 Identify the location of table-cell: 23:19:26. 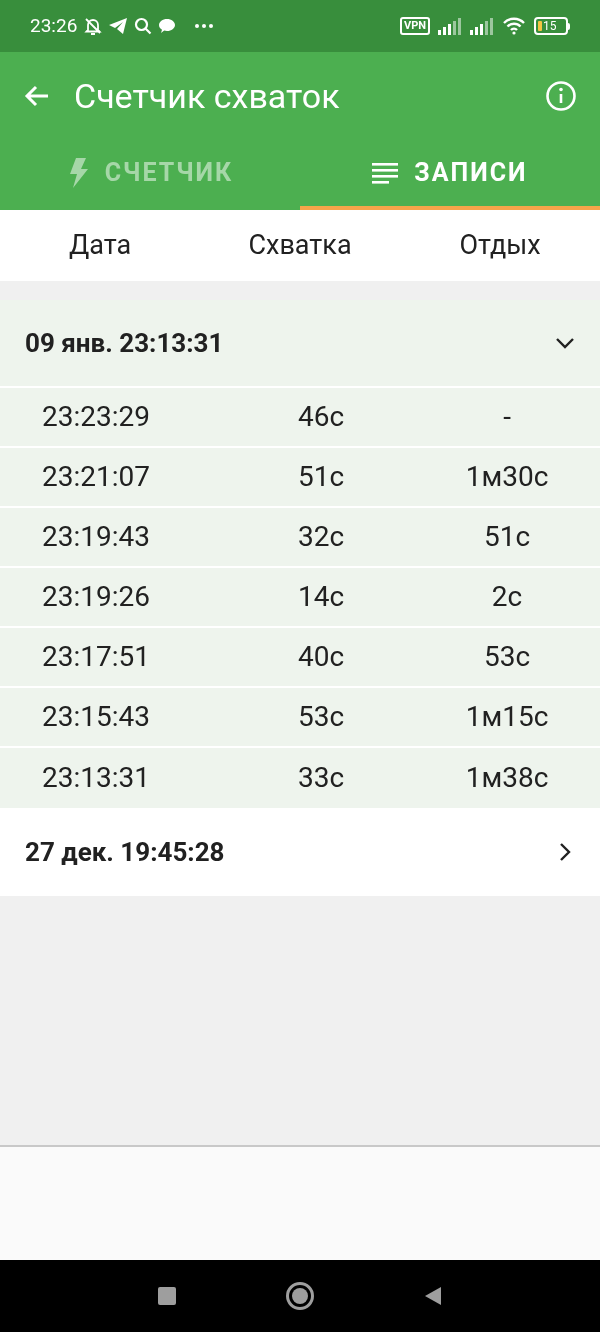
(96, 596).